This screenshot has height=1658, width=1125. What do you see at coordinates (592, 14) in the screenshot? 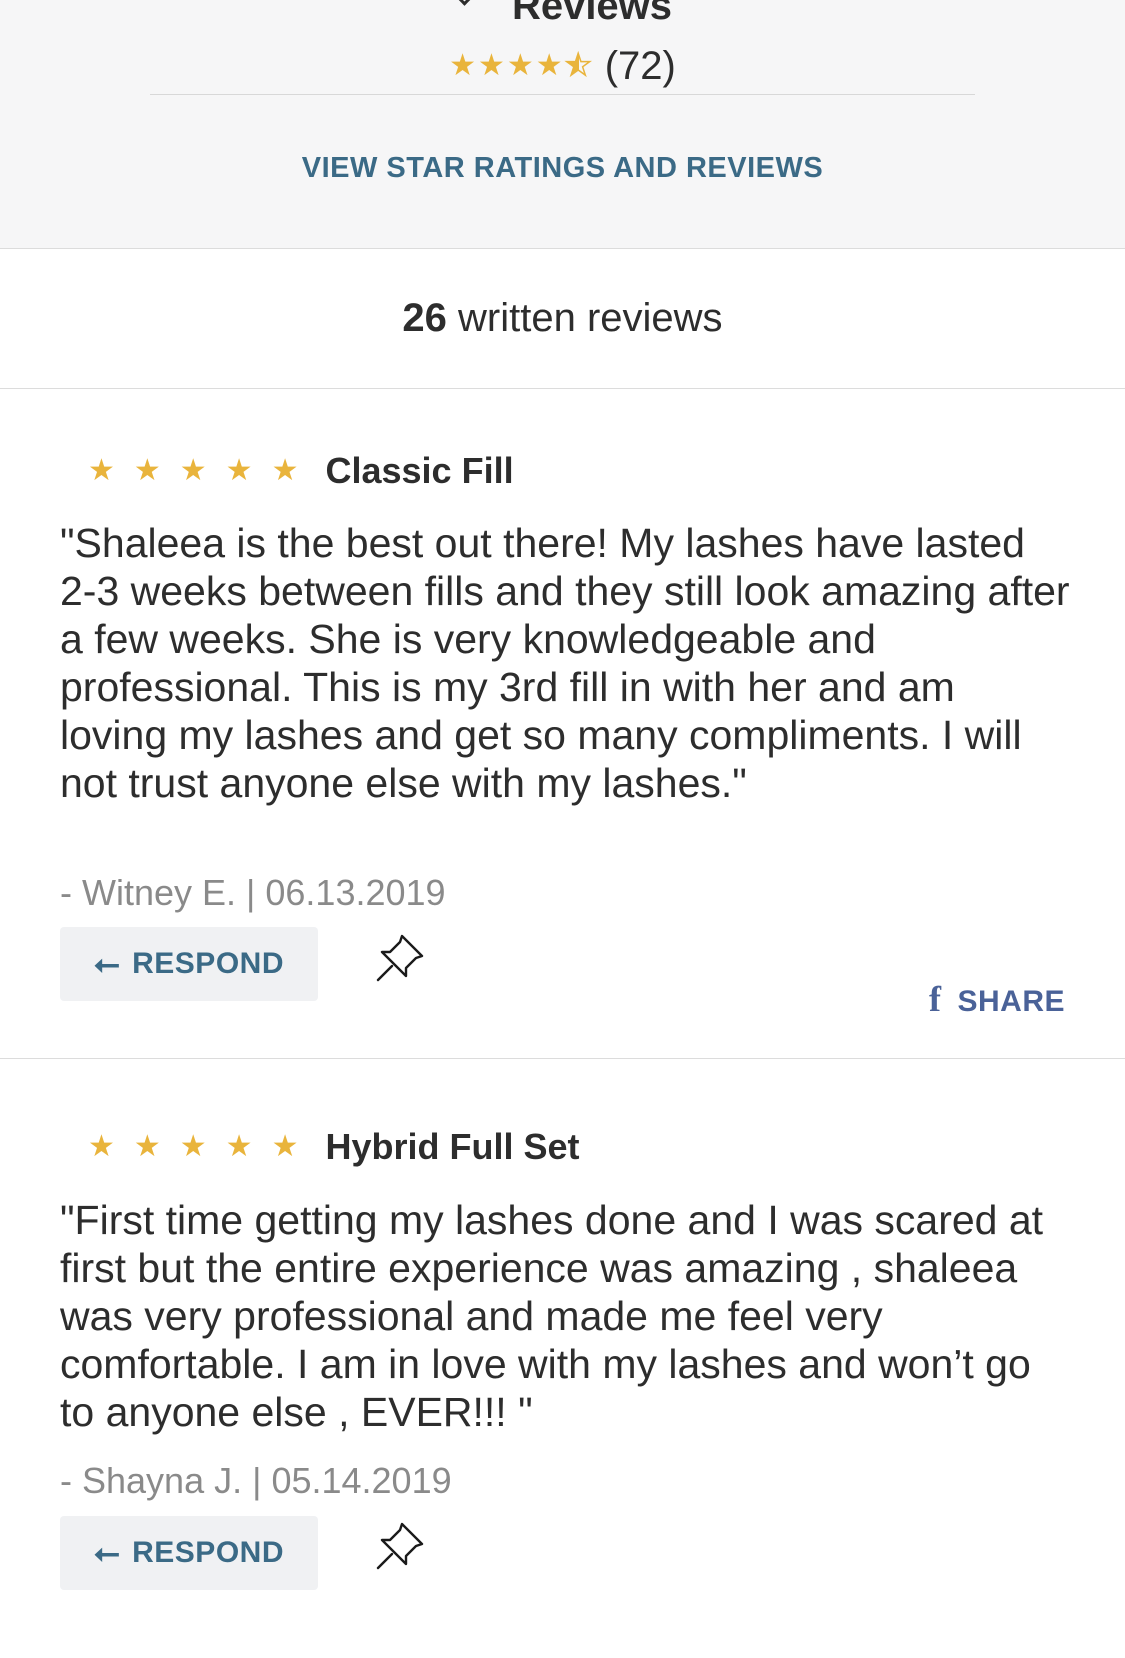
I see `reviews-title: Reviews` at bounding box center [592, 14].